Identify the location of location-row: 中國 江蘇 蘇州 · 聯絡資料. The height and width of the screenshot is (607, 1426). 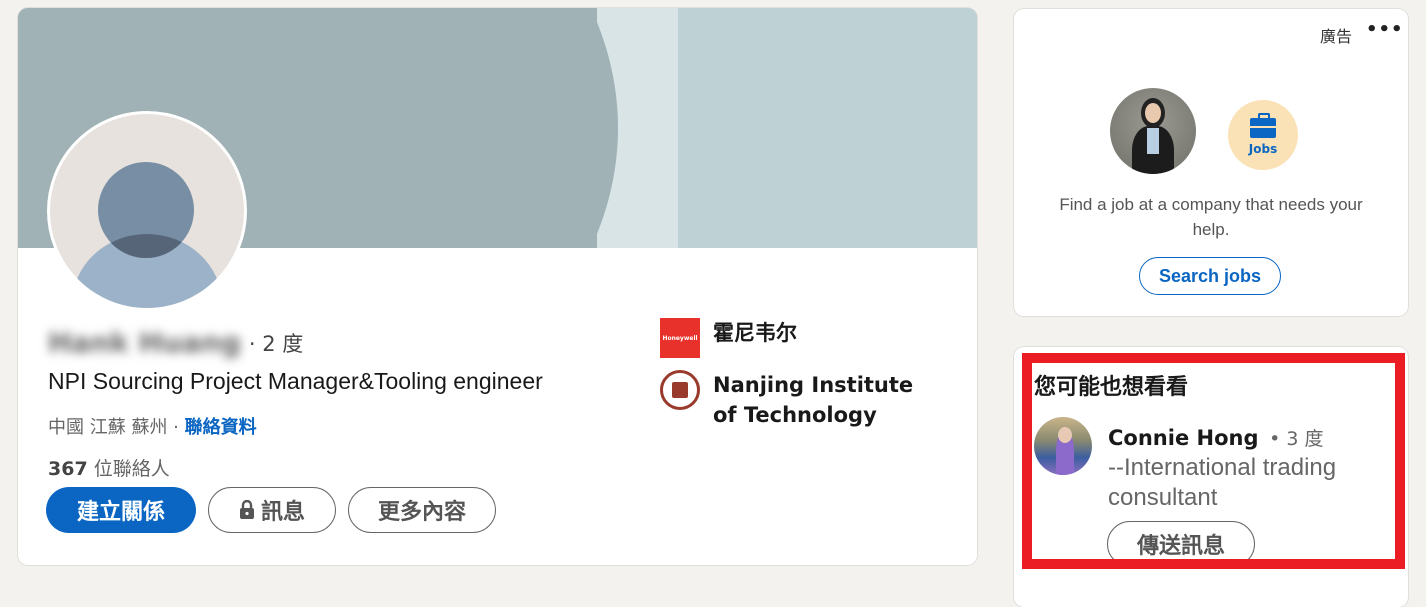
(152, 426).